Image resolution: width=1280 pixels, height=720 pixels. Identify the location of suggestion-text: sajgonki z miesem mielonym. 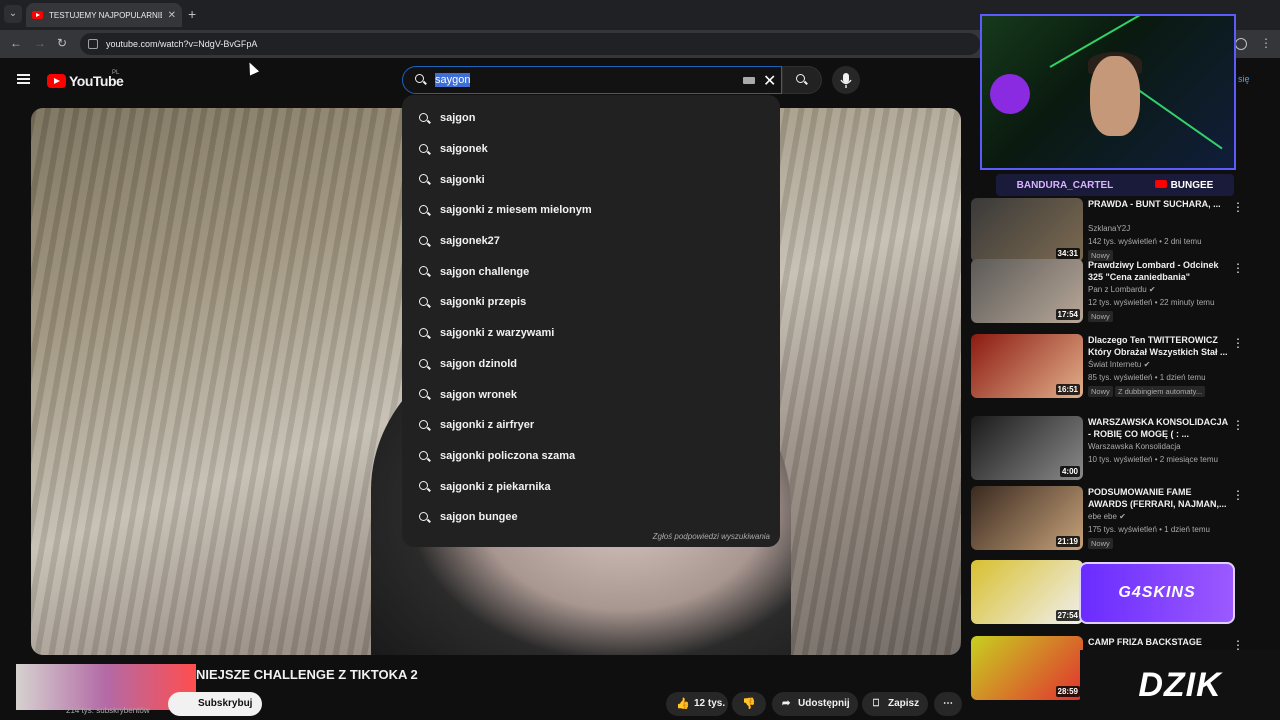
(516, 210).